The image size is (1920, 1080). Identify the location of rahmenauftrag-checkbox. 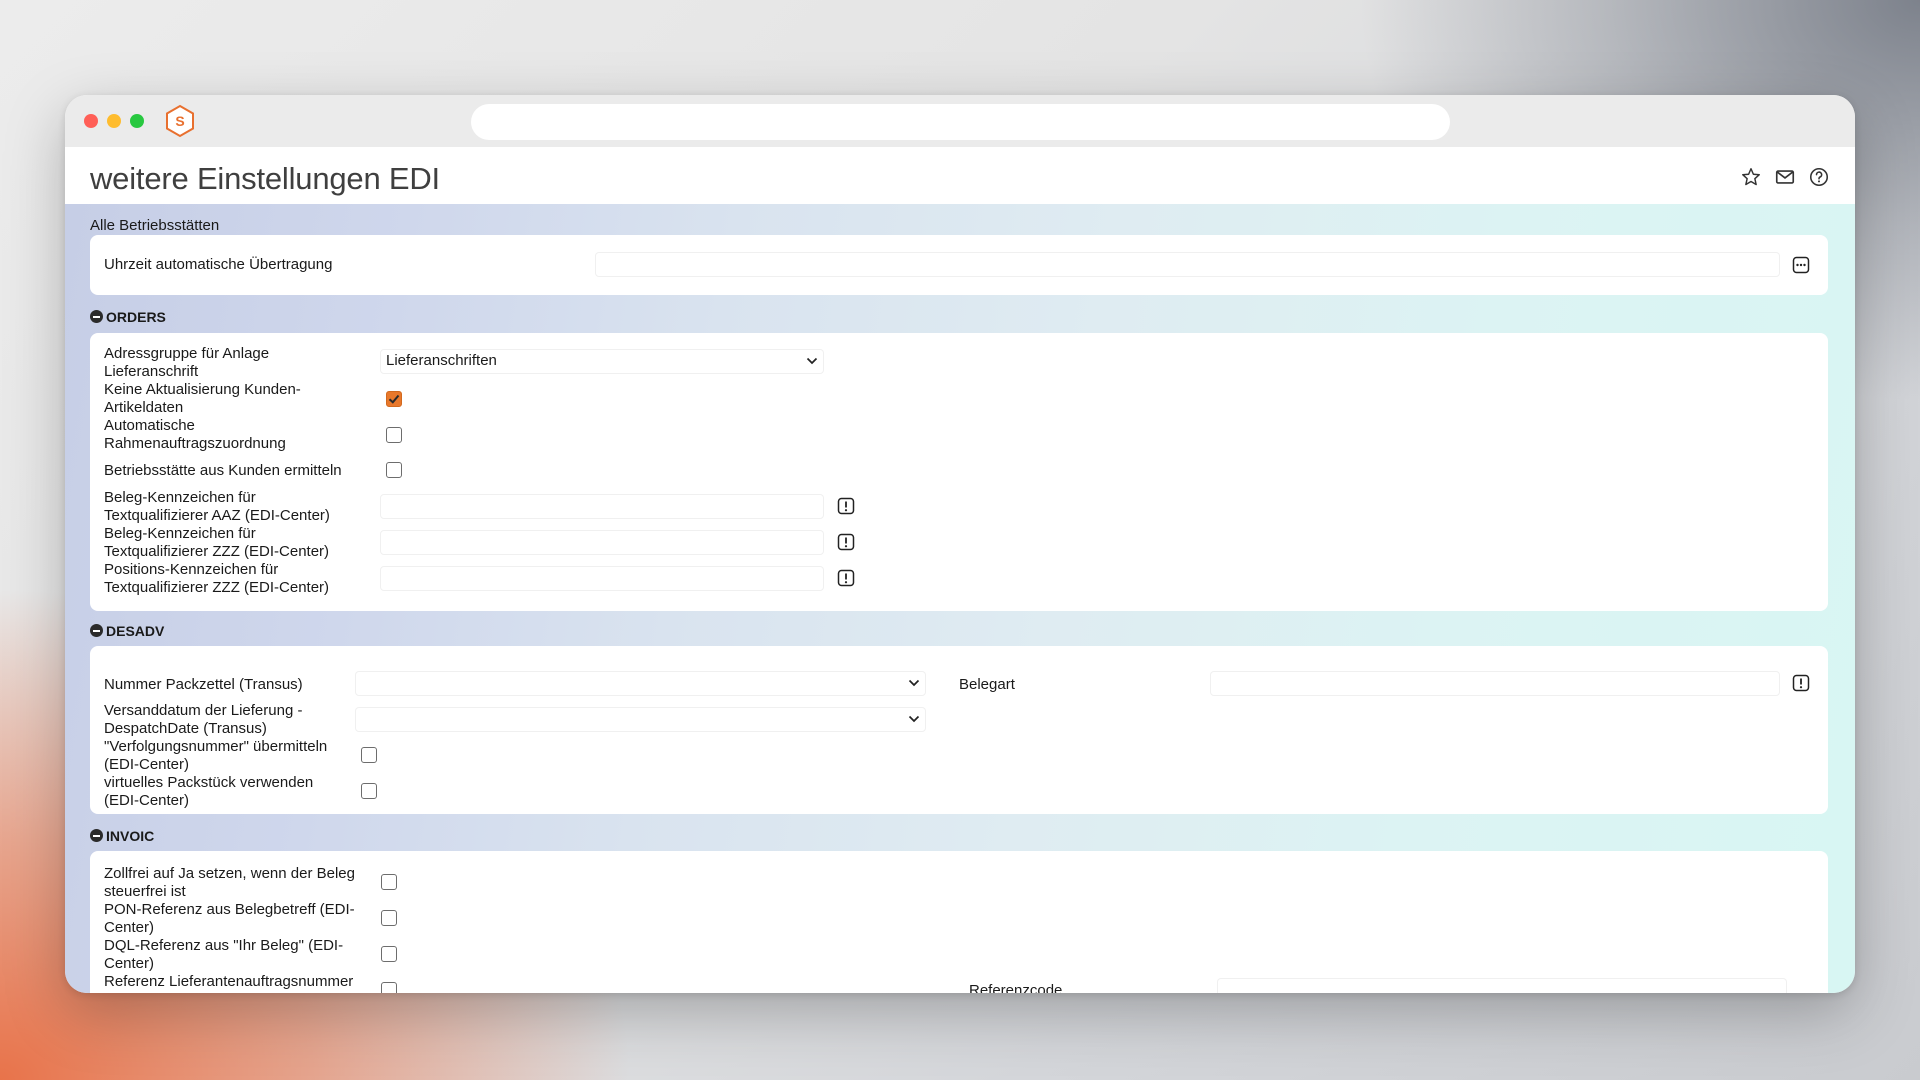
(394, 435).